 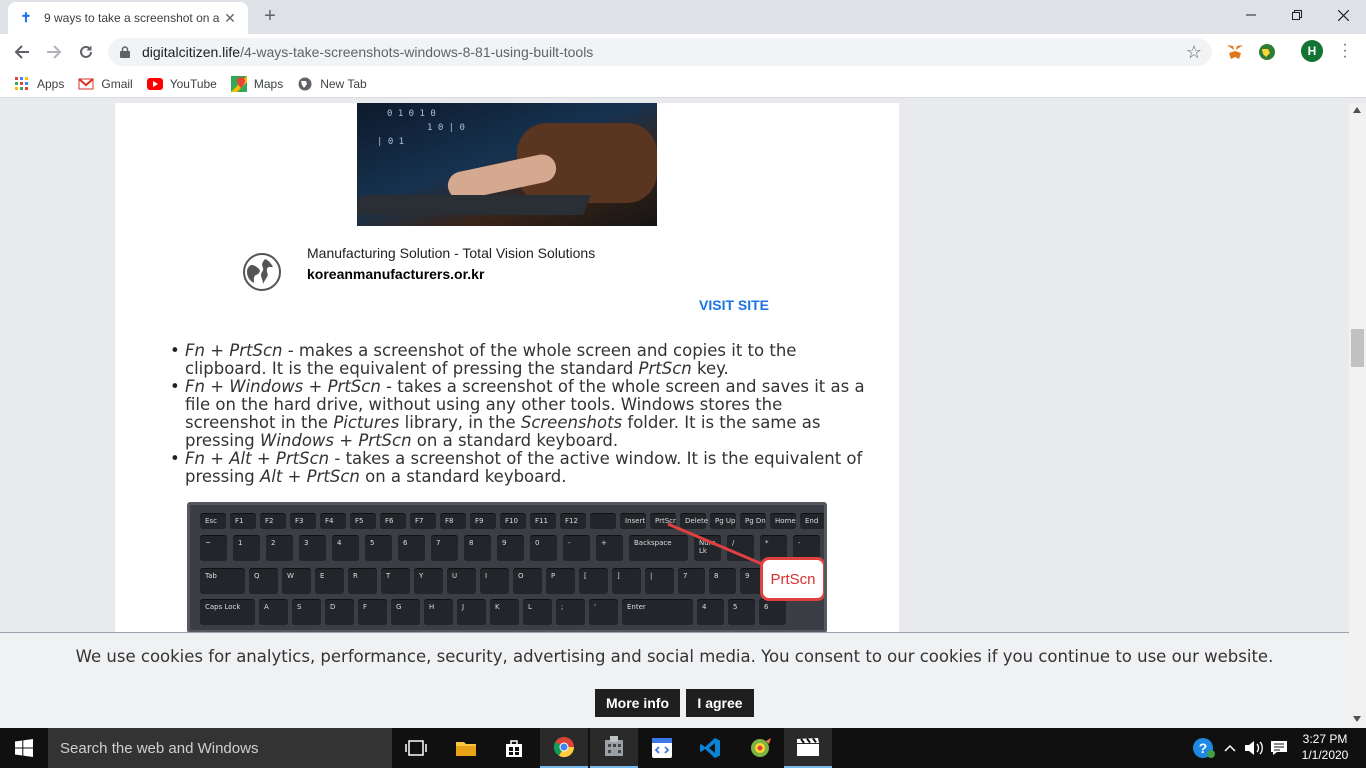 I want to click on page-scrollbar, so click(x=1357, y=415).